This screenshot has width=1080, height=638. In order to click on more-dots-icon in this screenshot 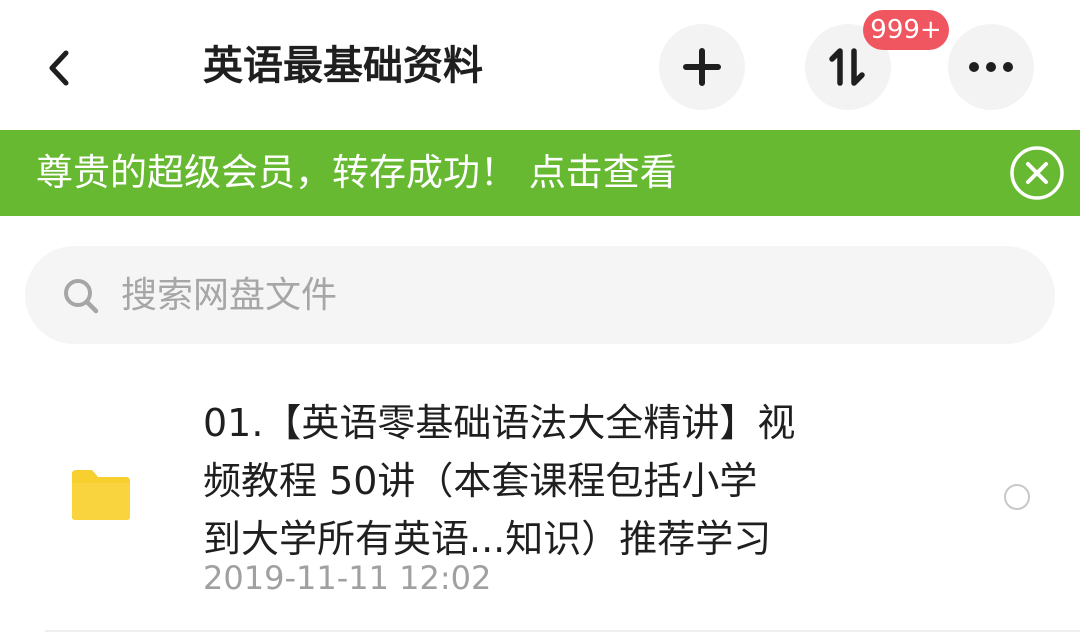, I will do `click(991, 67)`.